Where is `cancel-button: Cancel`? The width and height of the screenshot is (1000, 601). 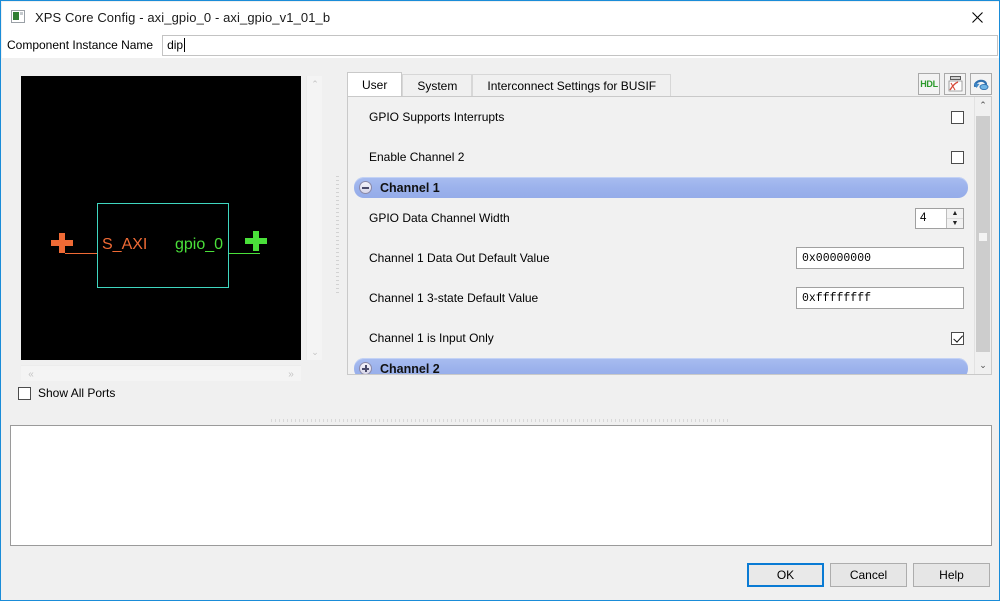
cancel-button: Cancel is located at coordinates (868, 575).